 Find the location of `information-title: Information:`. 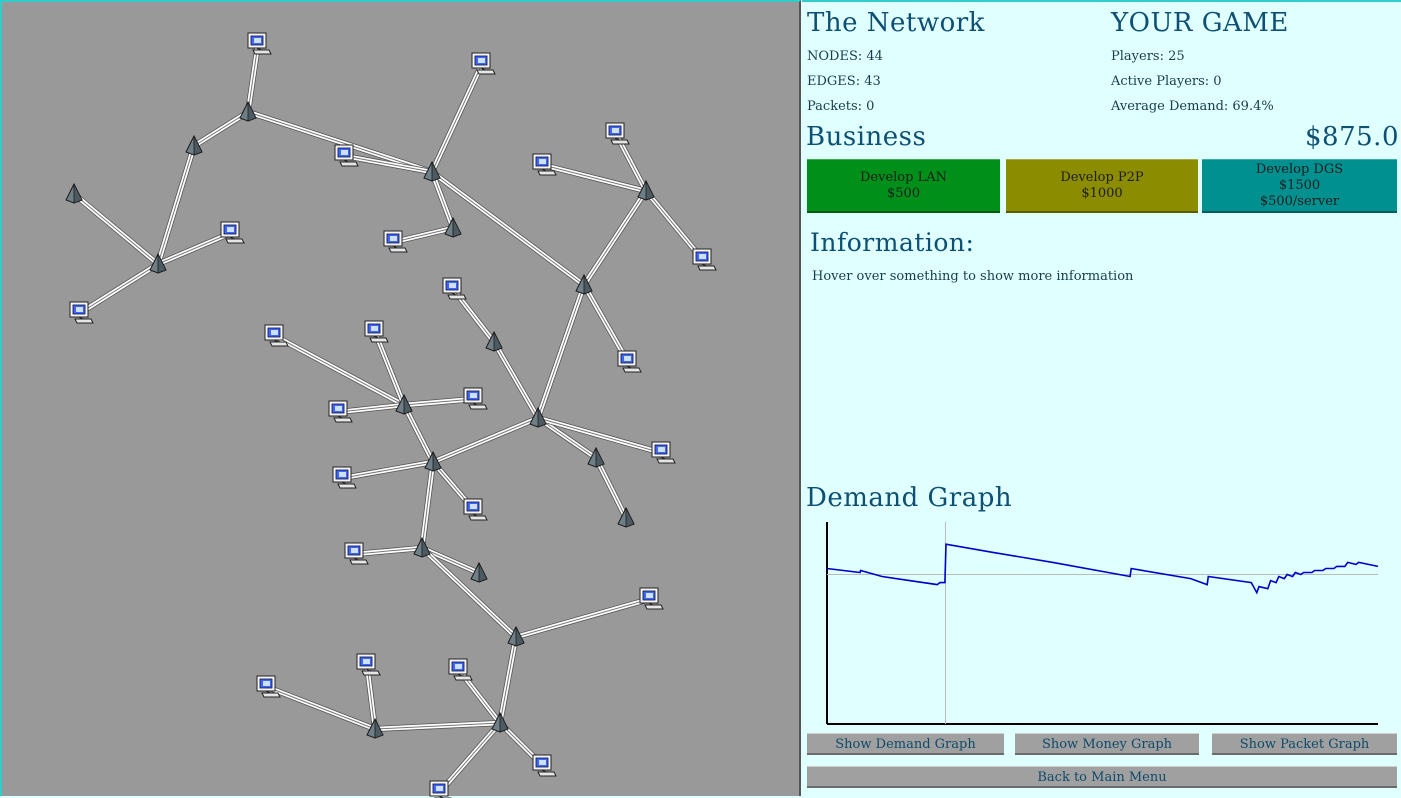

information-title: Information: is located at coordinates (892, 242).